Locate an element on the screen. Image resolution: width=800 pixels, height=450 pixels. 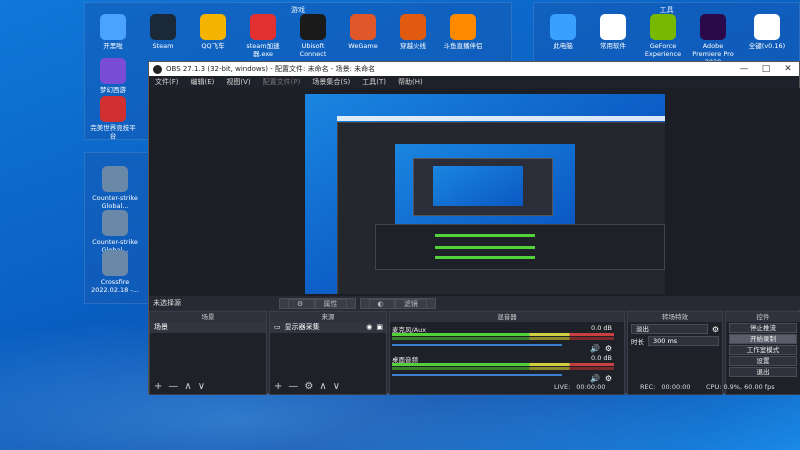
mixer-track: 麦克风/Aux 0.0 dB 🔊 ⚙ is located at coordinates (503, 338).